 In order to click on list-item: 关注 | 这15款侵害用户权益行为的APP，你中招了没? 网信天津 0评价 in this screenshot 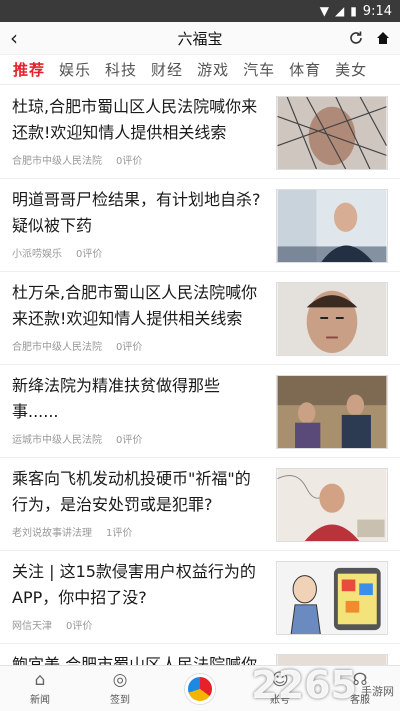, I will do `click(200, 597)`.